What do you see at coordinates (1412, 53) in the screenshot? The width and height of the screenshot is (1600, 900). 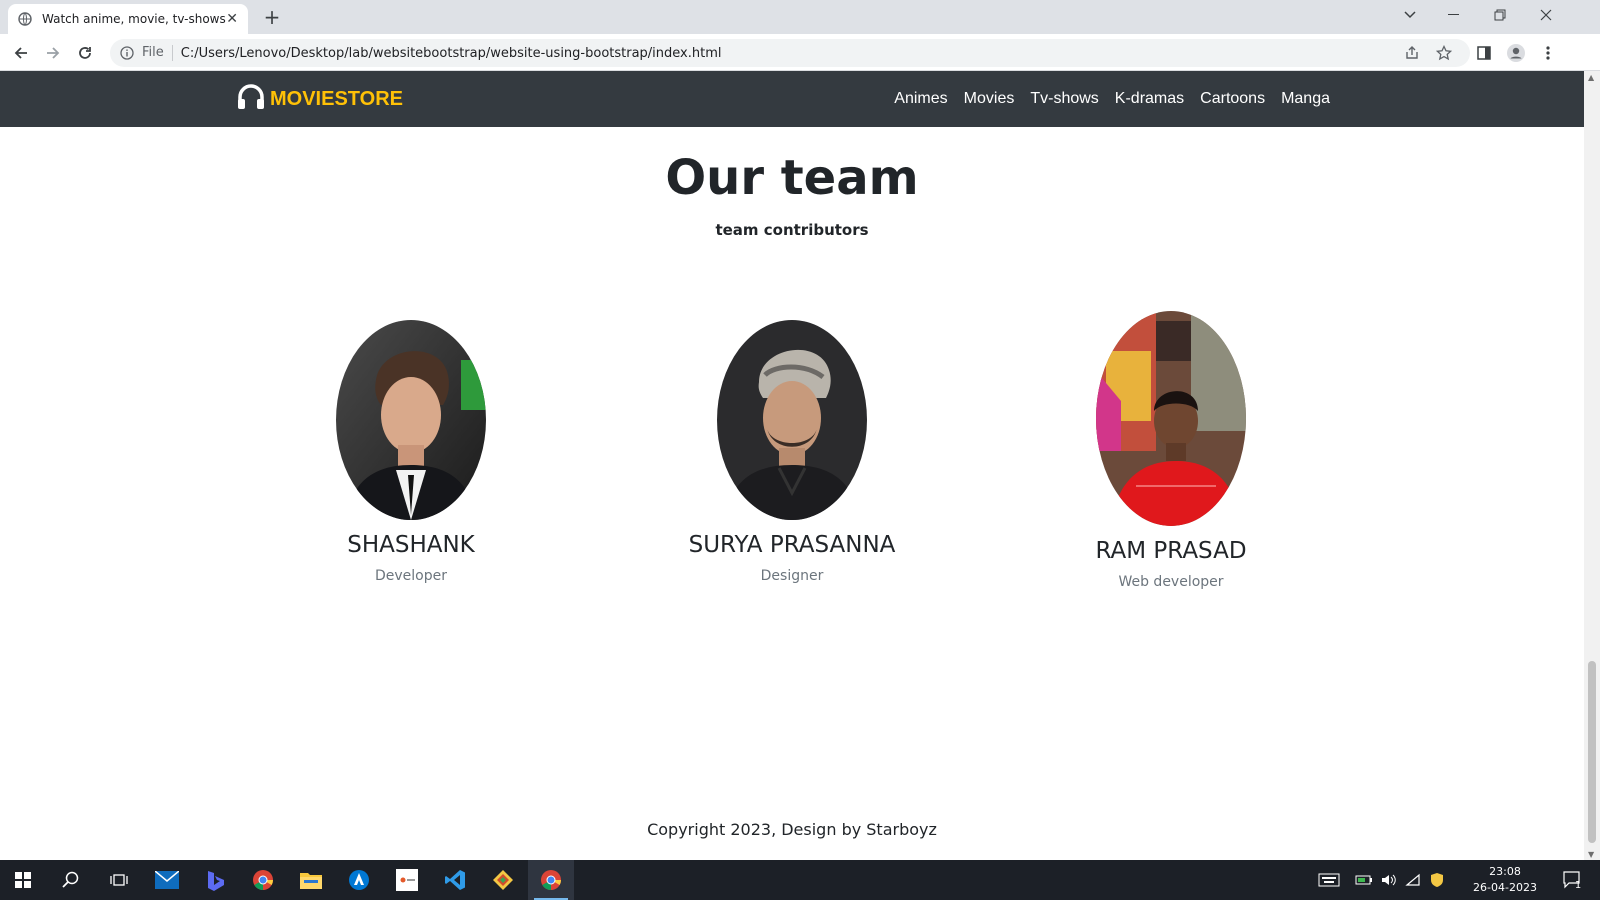 I see `share-icon` at bounding box center [1412, 53].